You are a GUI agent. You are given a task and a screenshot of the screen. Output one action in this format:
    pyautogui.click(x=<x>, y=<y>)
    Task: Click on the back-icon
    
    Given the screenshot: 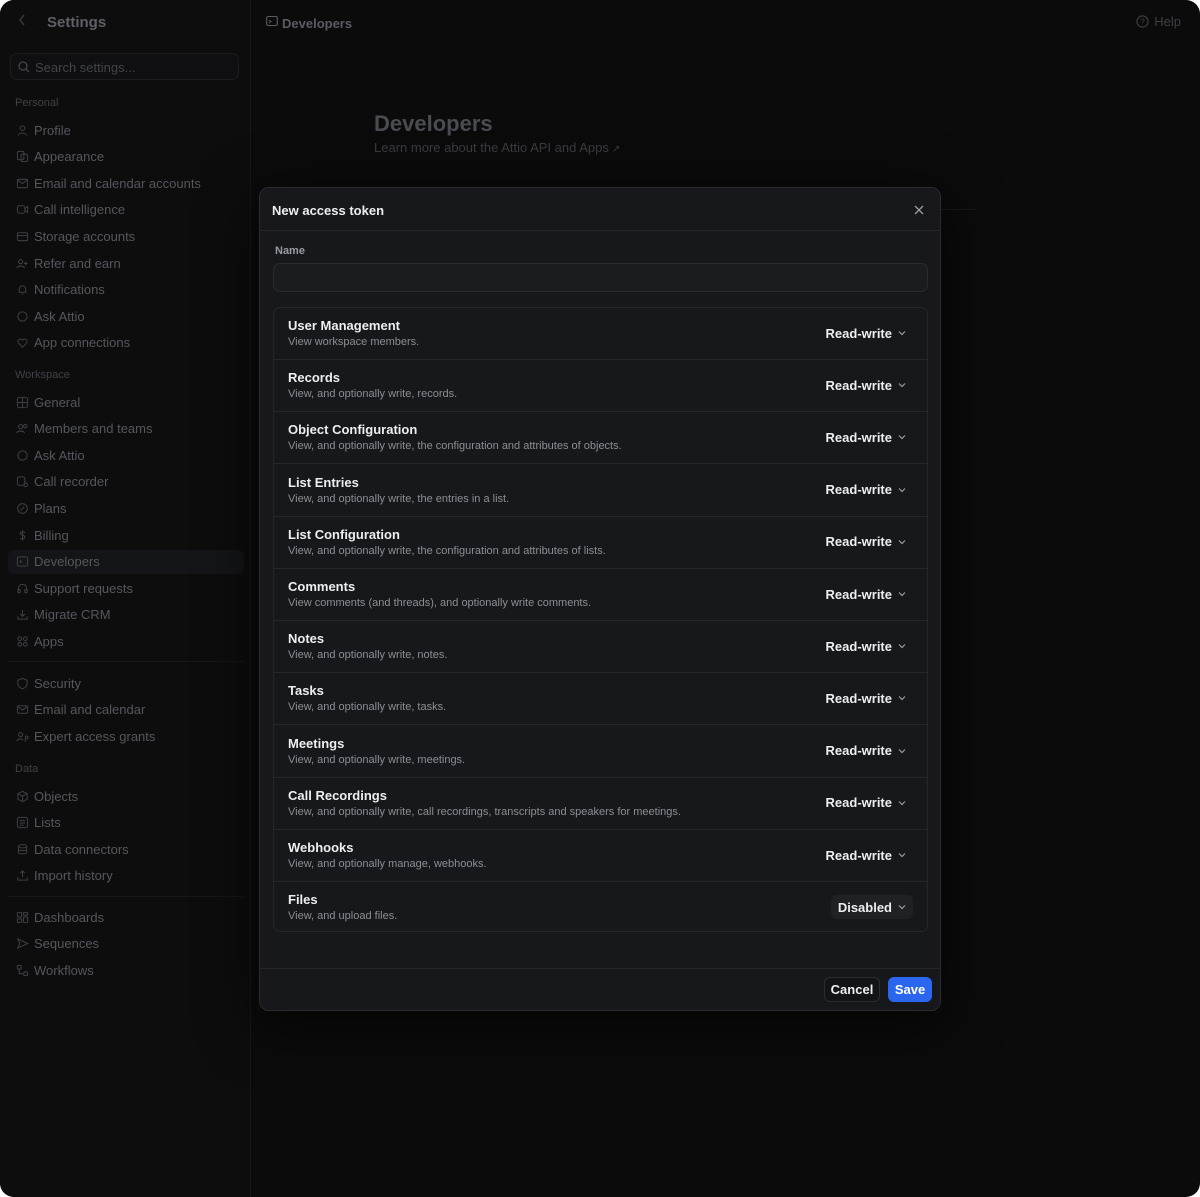 What is the action you would take?
    pyautogui.click(x=24, y=22)
    